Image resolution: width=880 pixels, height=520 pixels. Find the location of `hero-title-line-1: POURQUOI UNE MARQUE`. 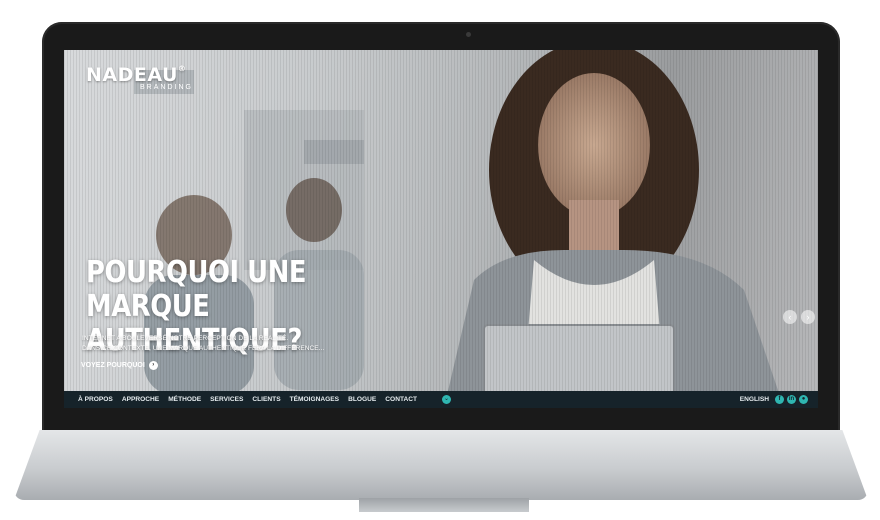

hero-title-line-1: POURQUOI UNE MARQUE is located at coordinates (196, 289).